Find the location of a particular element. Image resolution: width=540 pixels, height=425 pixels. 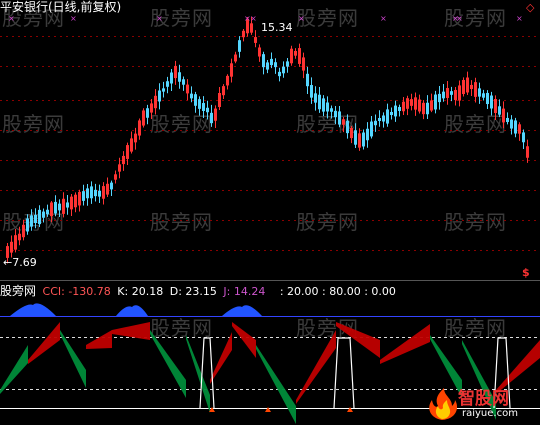

brand-name: 智股网 is located at coordinates (483, 399).